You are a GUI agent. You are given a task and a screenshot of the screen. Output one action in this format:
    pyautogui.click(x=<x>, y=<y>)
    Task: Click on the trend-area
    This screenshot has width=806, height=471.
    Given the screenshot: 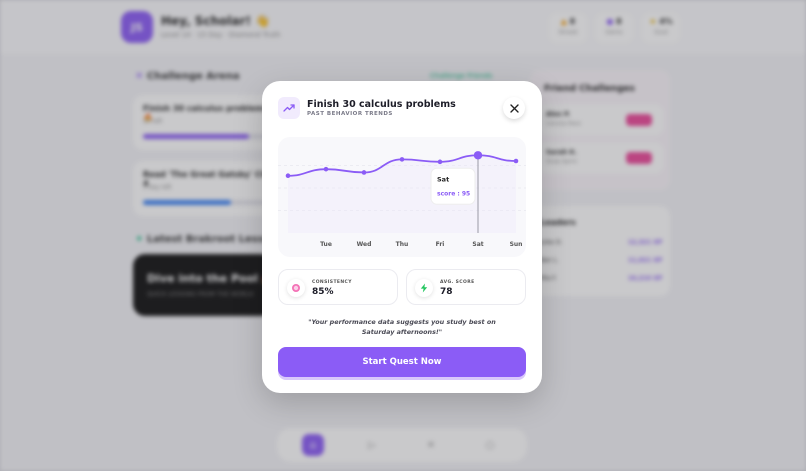 What is the action you would take?
    pyautogui.click(x=402, y=194)
    